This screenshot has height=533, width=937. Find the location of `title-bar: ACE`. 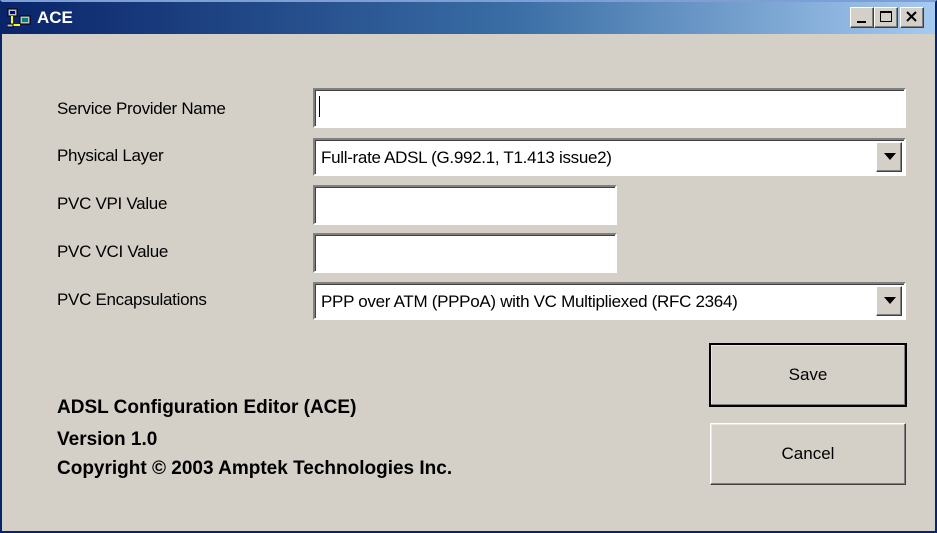

title-bar: ACE is located at coordinates (468, 18).